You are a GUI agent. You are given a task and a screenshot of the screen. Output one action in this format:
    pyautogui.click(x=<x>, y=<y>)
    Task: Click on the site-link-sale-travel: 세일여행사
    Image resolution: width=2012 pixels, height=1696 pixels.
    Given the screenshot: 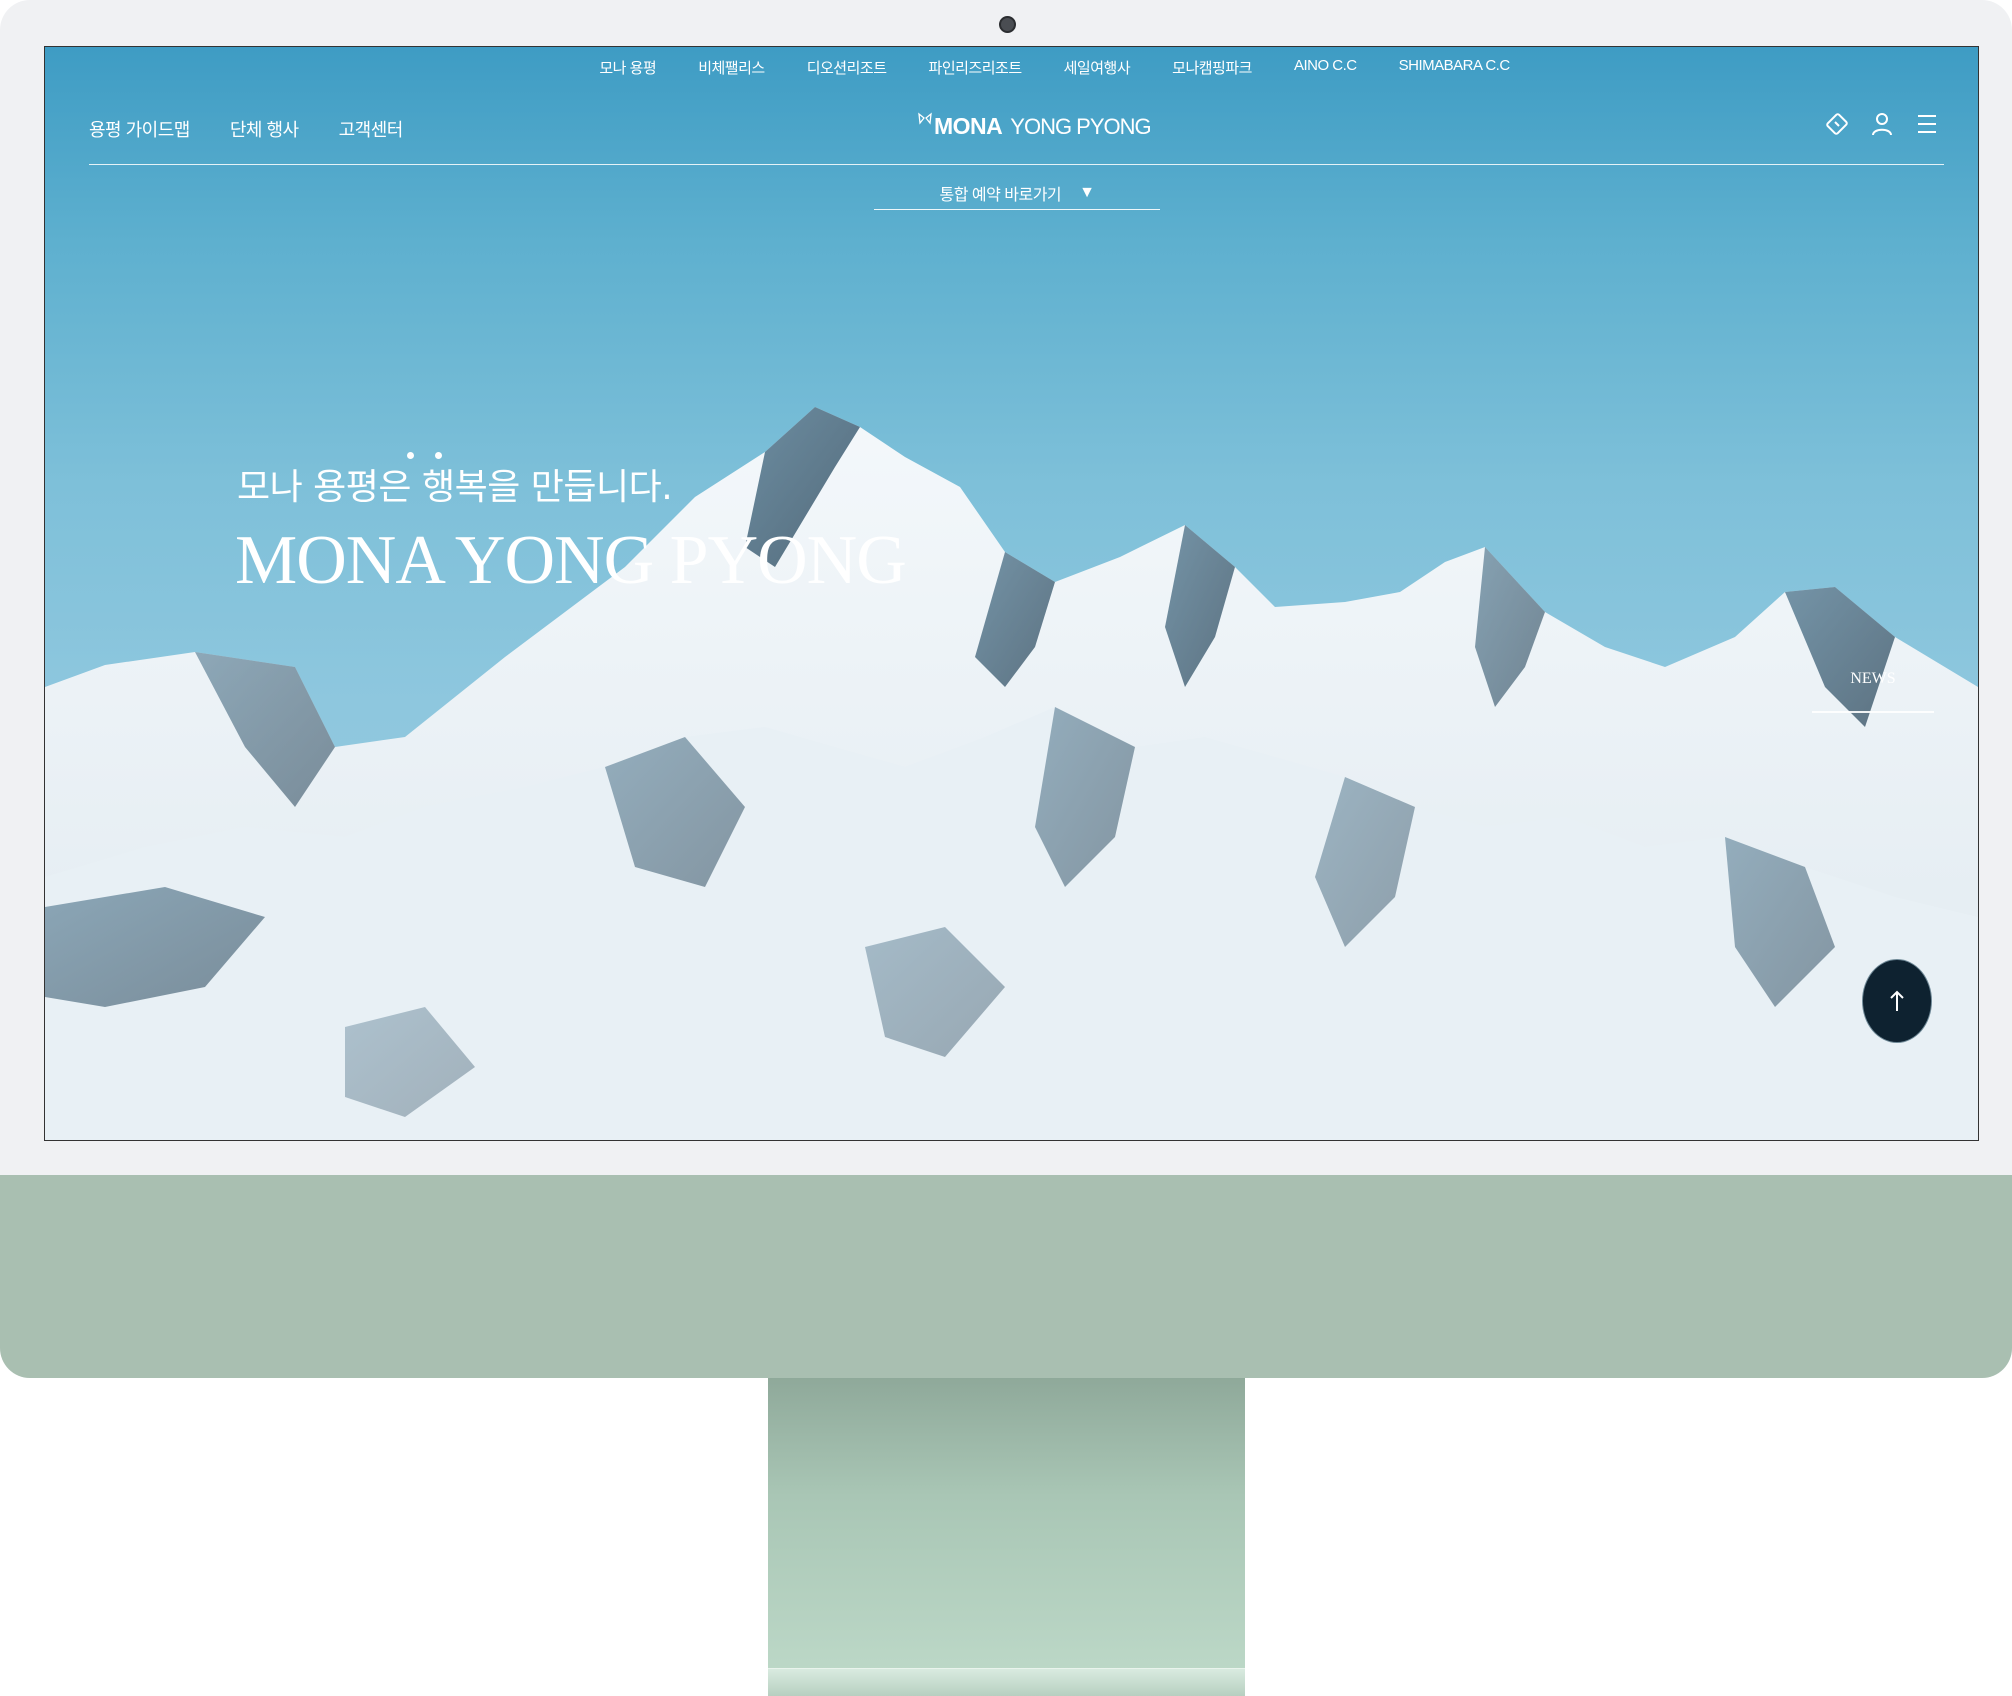 What is the action you would take?
    pyautogui.click(x=1097, y=67)
    